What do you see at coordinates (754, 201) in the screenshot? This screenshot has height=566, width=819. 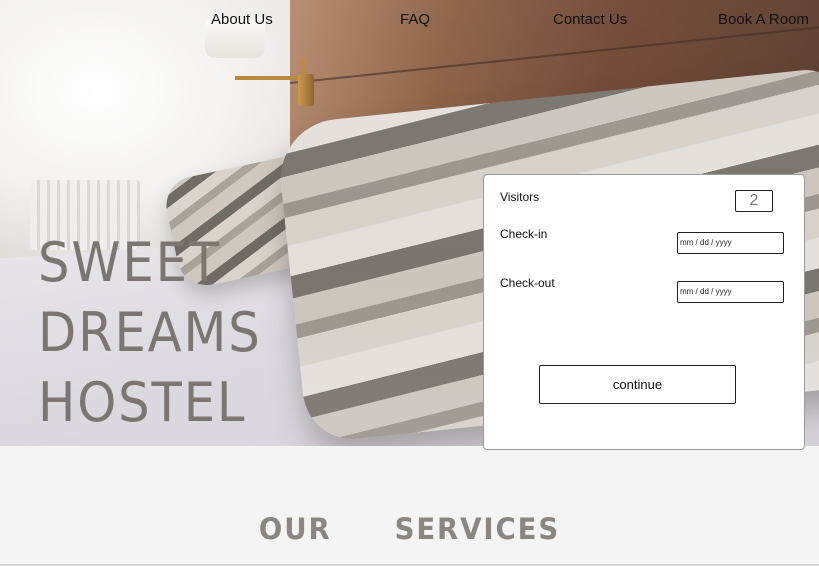 I see `visitors-input` at bounding box center [754, 201].